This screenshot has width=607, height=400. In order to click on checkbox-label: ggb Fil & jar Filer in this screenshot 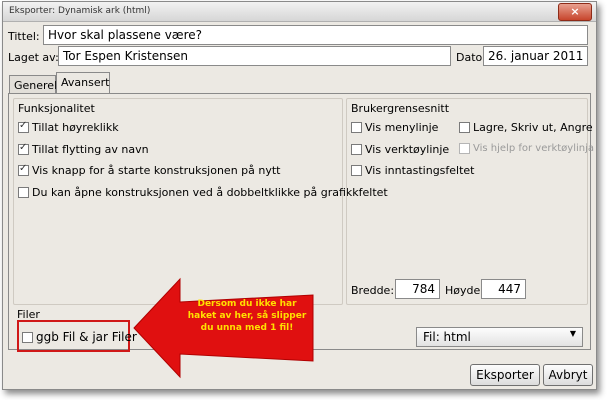, I will do `click(86, 337)`.